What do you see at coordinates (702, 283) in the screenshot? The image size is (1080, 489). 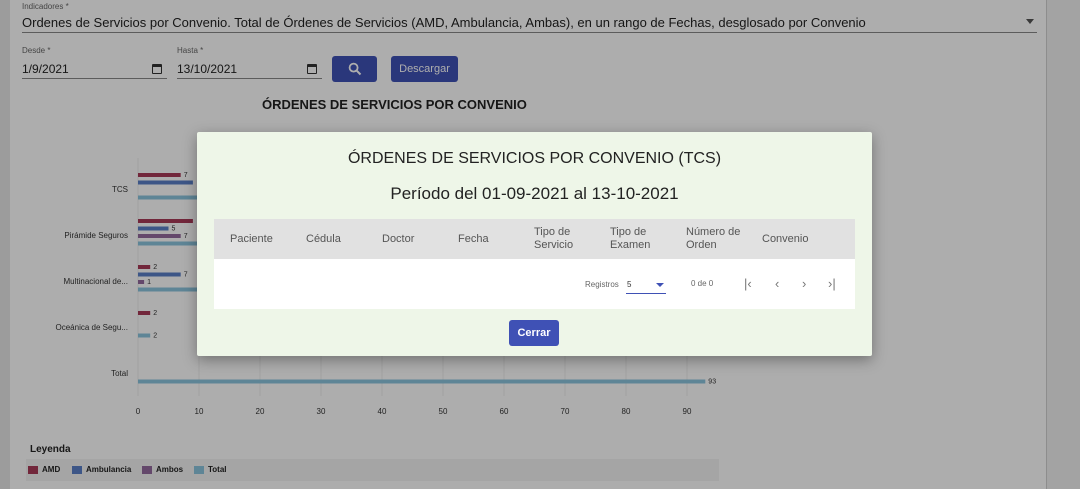 I see `range-label: 0 de 0` at bounding box center [702, 283].